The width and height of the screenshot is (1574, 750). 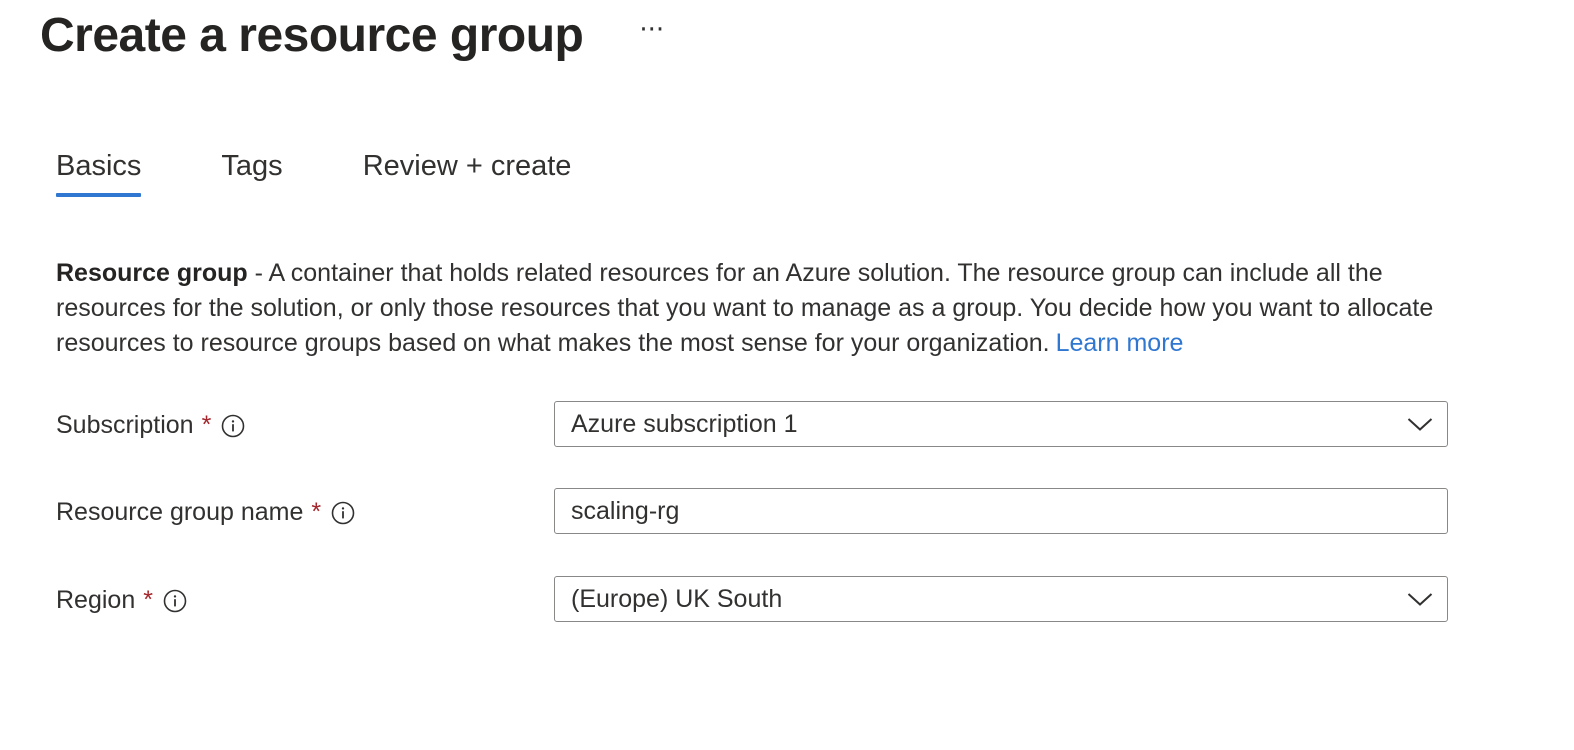 I want to click on subscription-row: Subscription * Azure subscription 1, so click(x=754, y=425).